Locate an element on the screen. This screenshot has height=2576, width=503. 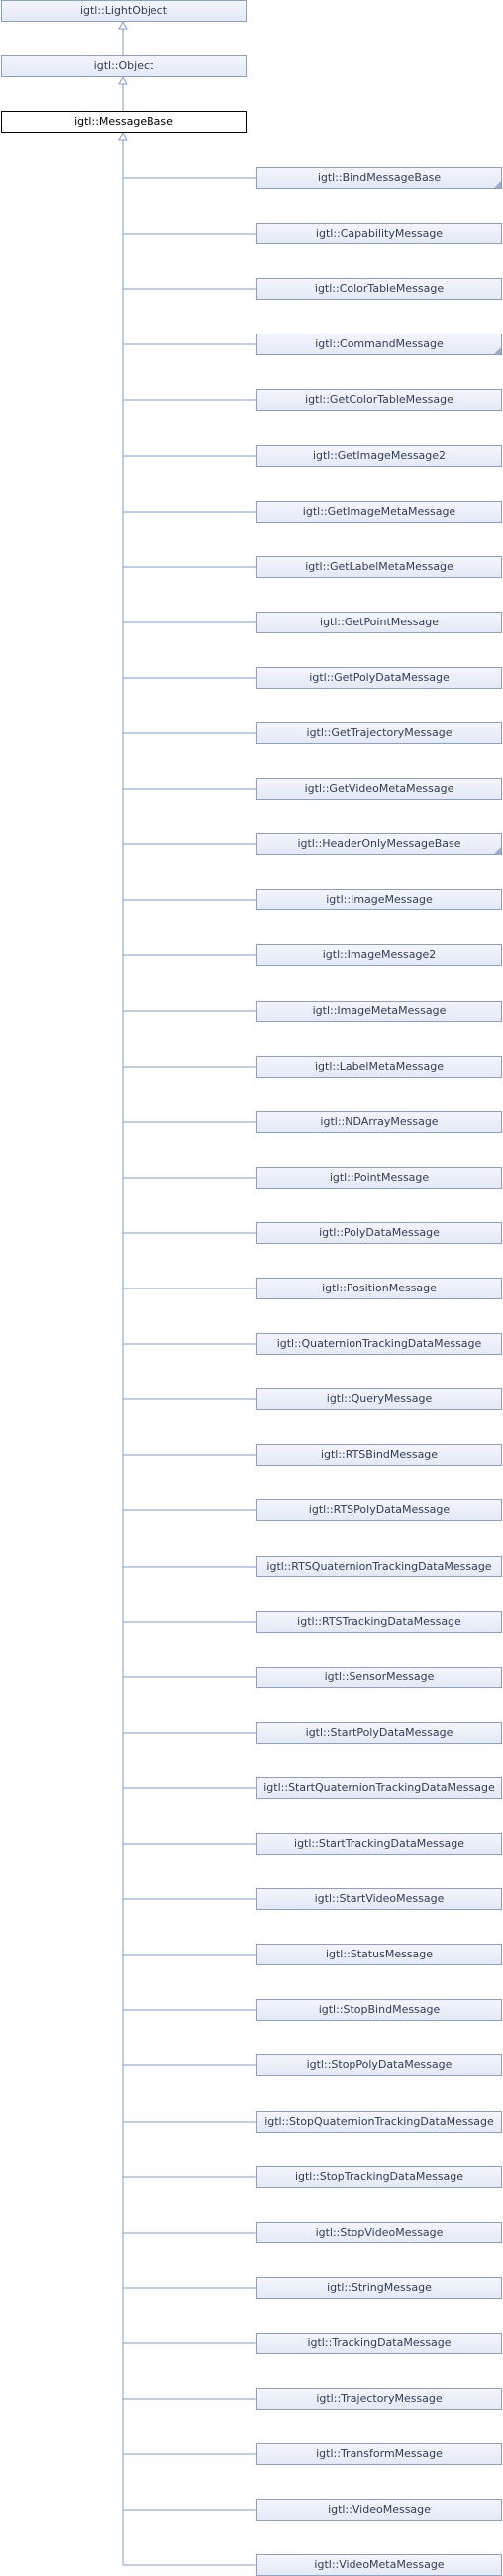
class-node-label: igtl::ImageMetaMessage is located at coordinates (379, 1010).